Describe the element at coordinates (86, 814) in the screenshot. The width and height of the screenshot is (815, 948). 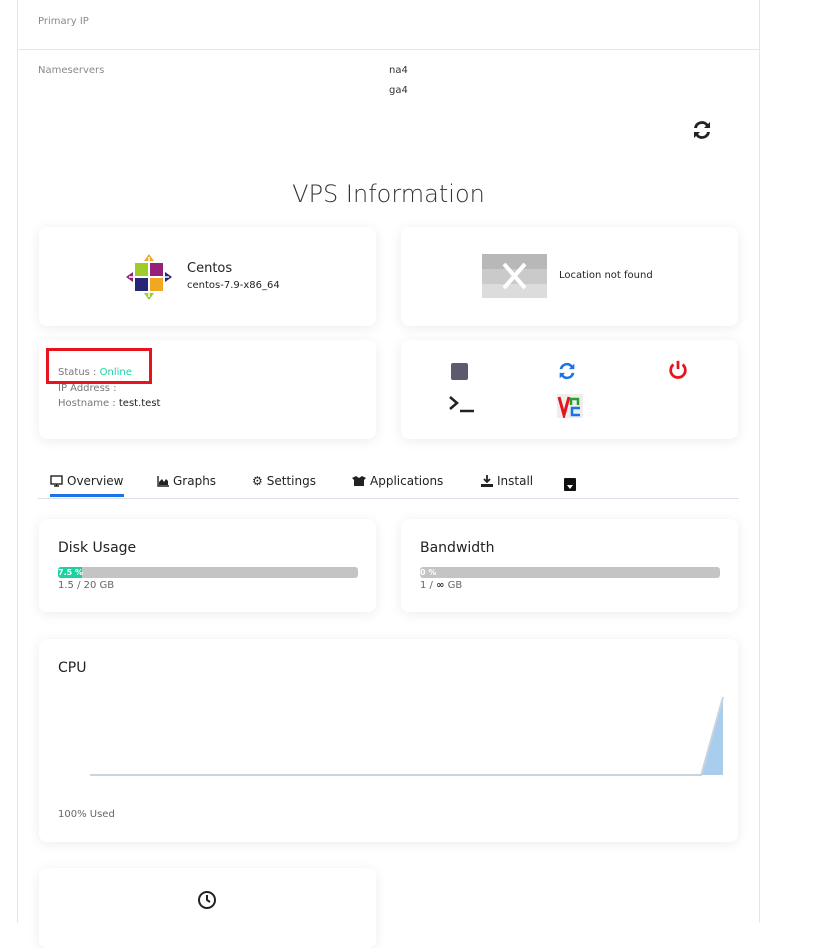
I see `cpu-footer: 100% Used` at that location.